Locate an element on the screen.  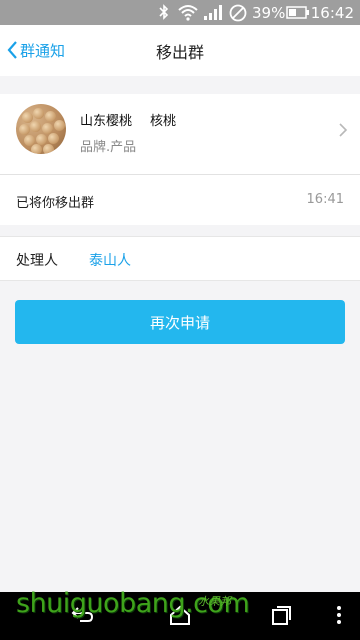
battery-percent: 39% is located at coordinates (269, 13).